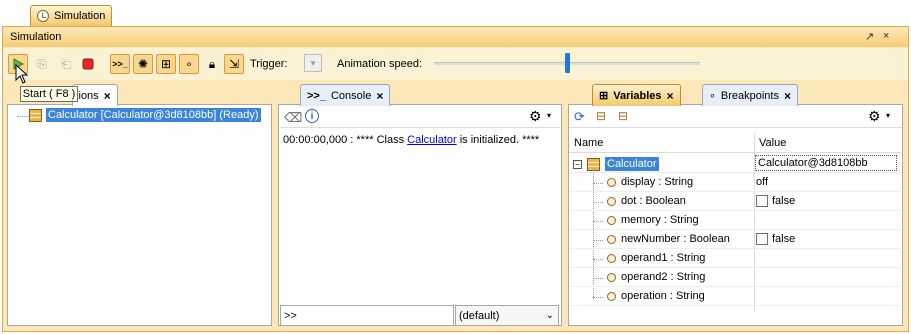 The height and width of the screenshot is (334, 911). I want to click on breakpoints-icon: ∘, so click(712, 96).